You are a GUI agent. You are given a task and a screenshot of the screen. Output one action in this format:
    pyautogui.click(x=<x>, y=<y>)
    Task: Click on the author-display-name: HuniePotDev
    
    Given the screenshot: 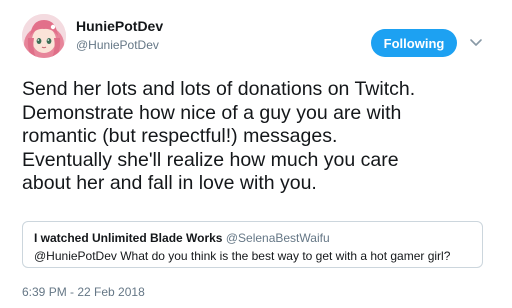 What is the action you would take?
    pyautogui.click(x=119, y=26)
    